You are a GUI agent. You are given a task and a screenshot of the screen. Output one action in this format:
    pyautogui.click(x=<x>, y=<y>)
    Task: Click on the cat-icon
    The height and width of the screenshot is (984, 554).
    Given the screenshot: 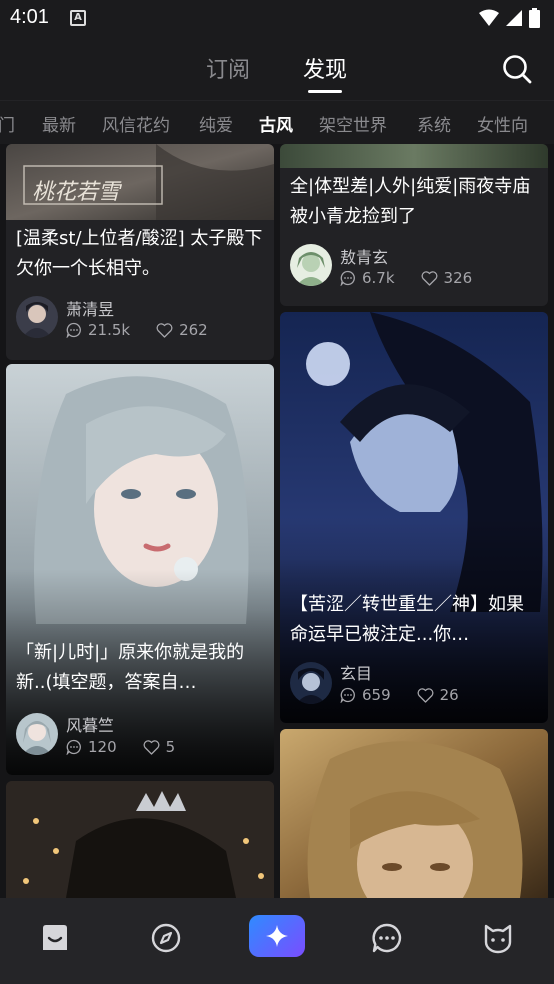 What is the action you would take?
    pyautogui.click(x=498, y=939)
    